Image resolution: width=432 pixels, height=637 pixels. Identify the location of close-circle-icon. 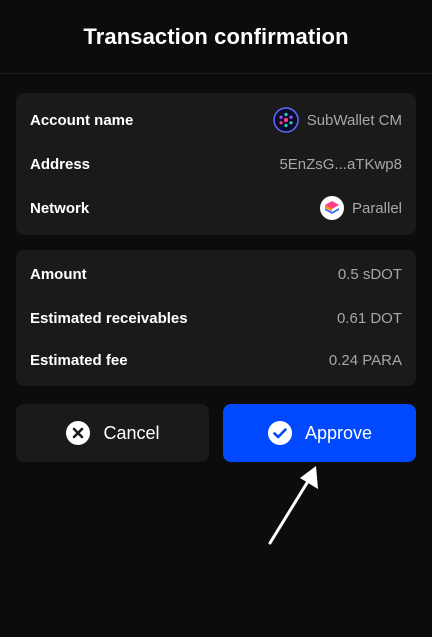
(78, 433).